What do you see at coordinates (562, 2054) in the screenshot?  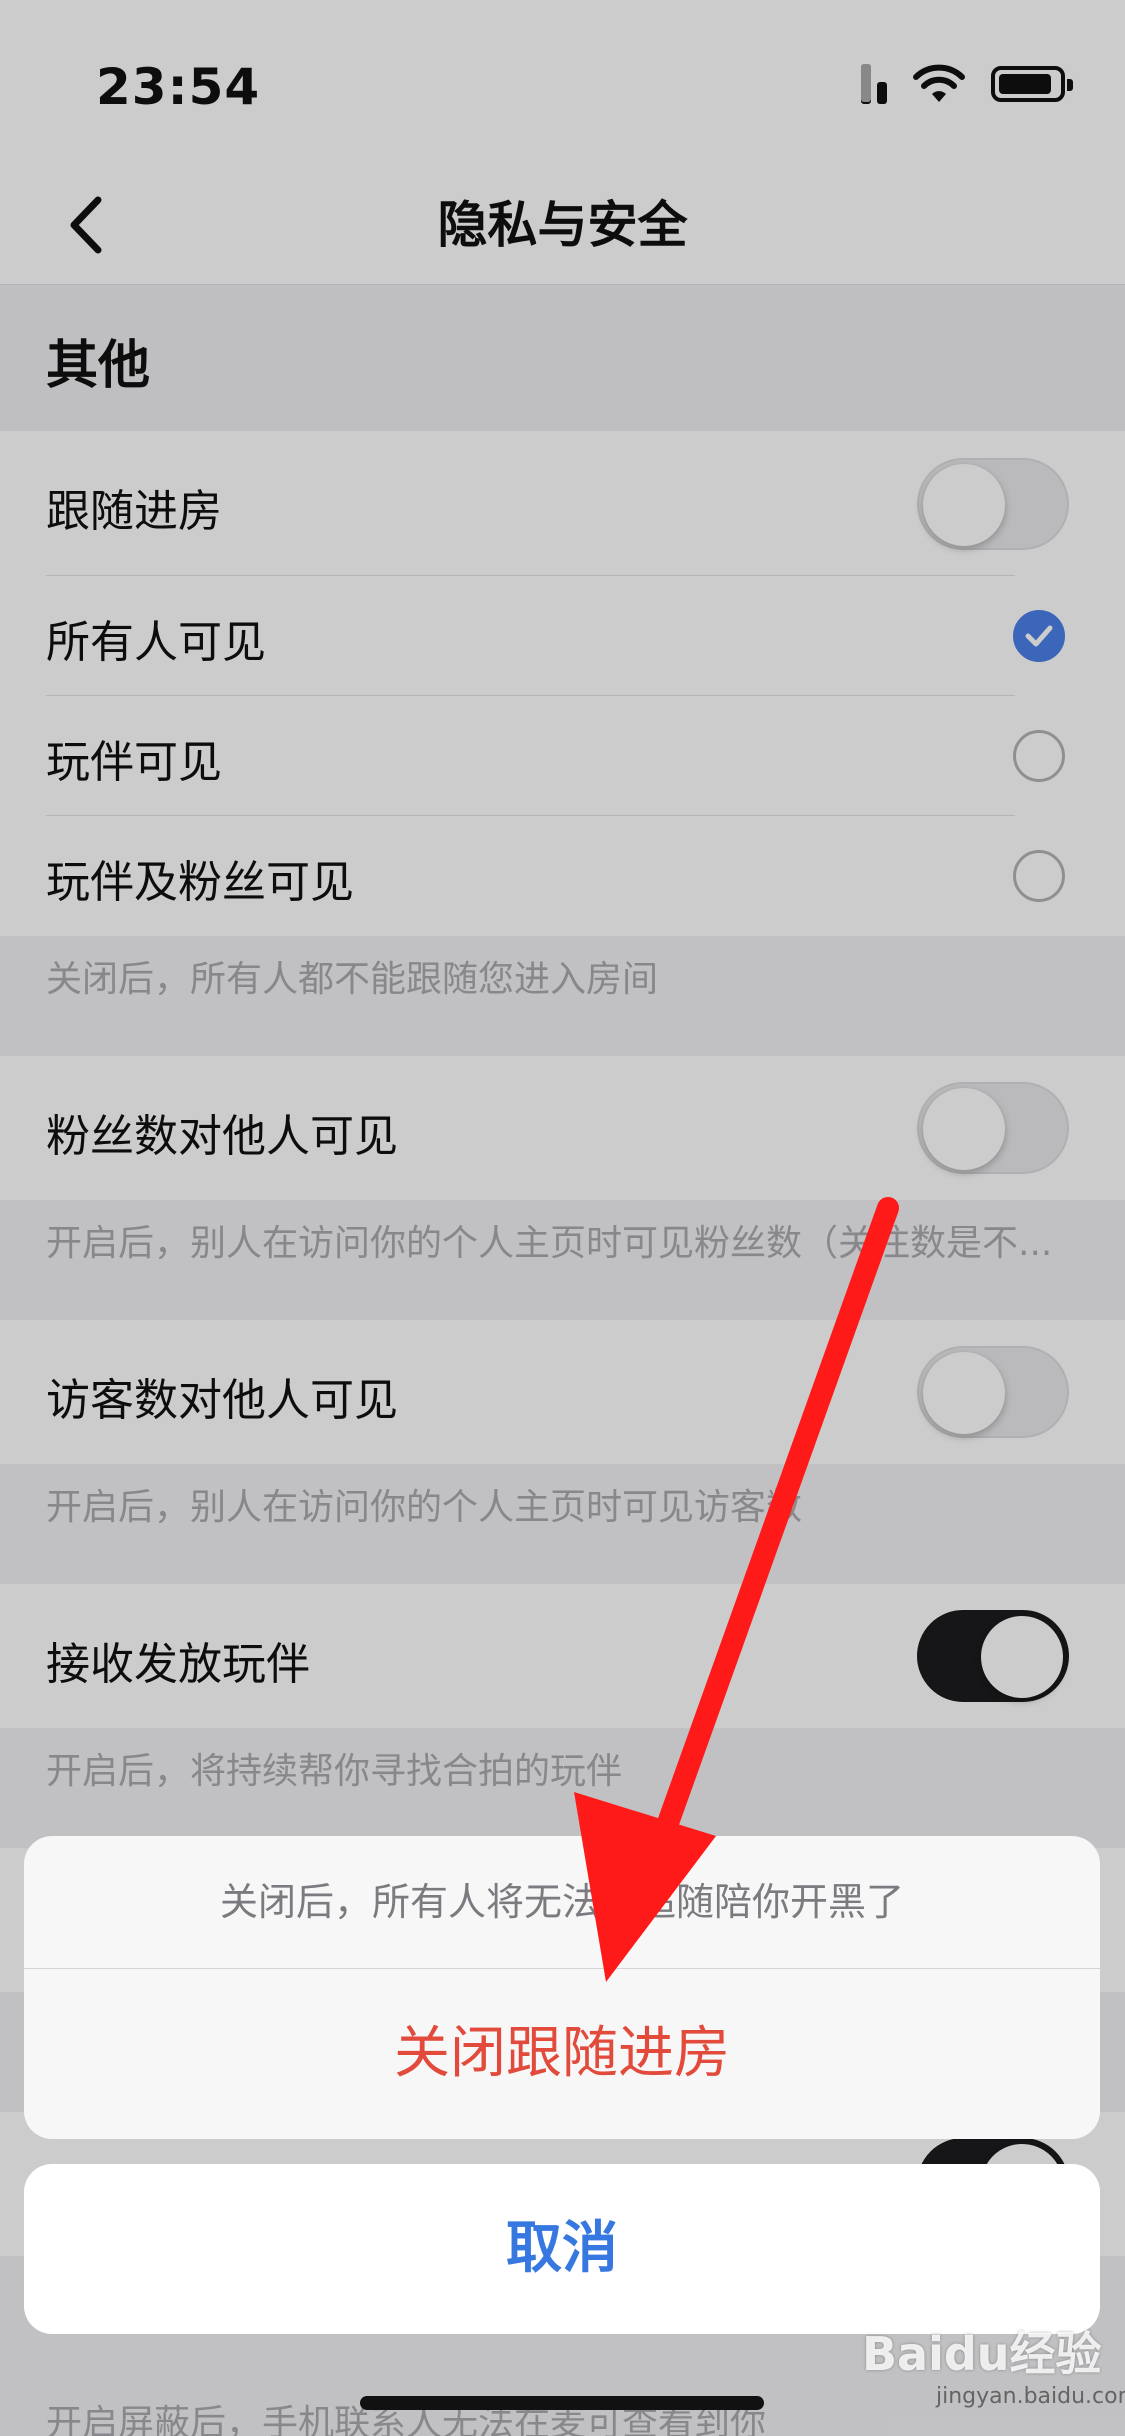 I see `close-follow-room-button: 关闭跟随进房` at bounding box center [562, 2054].